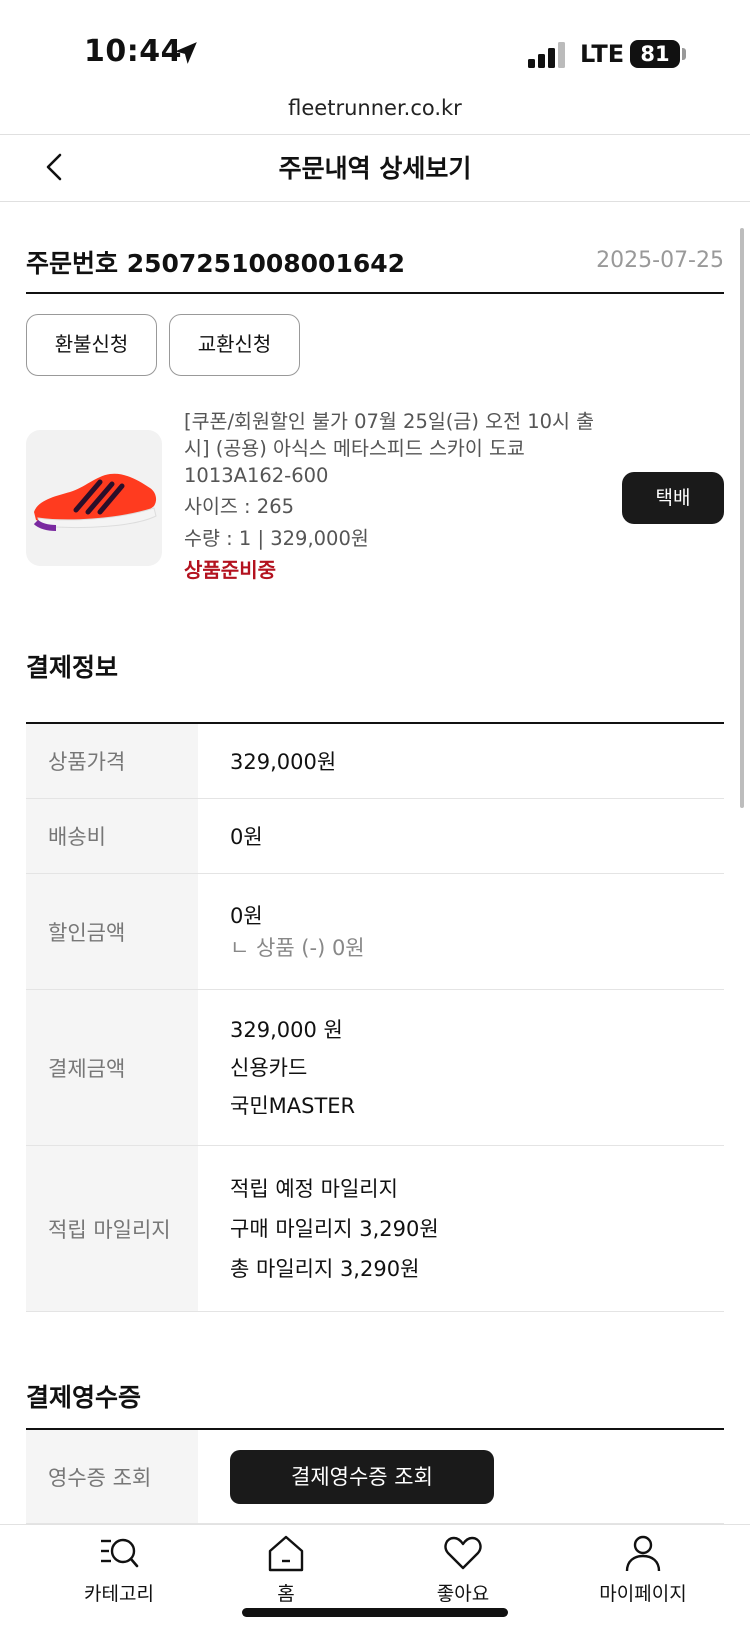 The height and width of the screenshot is (1630, 750). I want to click on nav-category: 카테고리, so click(119, 1569).